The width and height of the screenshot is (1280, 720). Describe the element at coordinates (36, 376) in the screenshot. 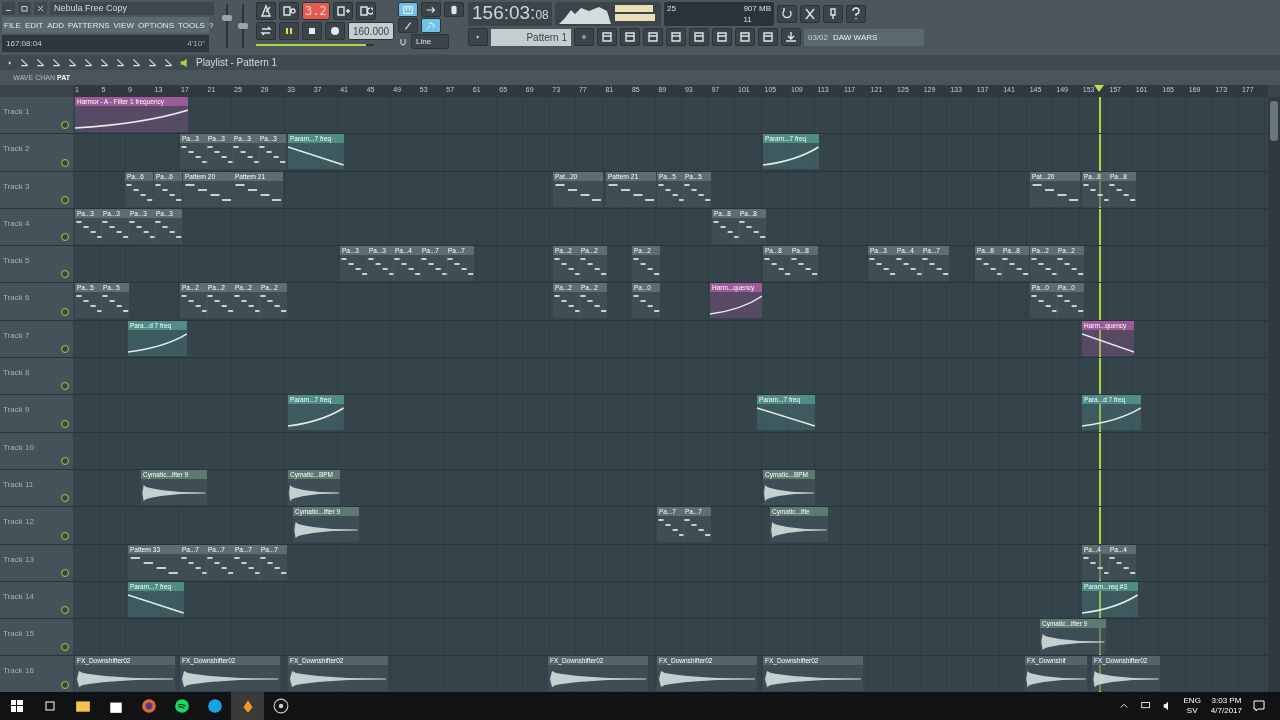

I see `track-header: Track 8` at that location.